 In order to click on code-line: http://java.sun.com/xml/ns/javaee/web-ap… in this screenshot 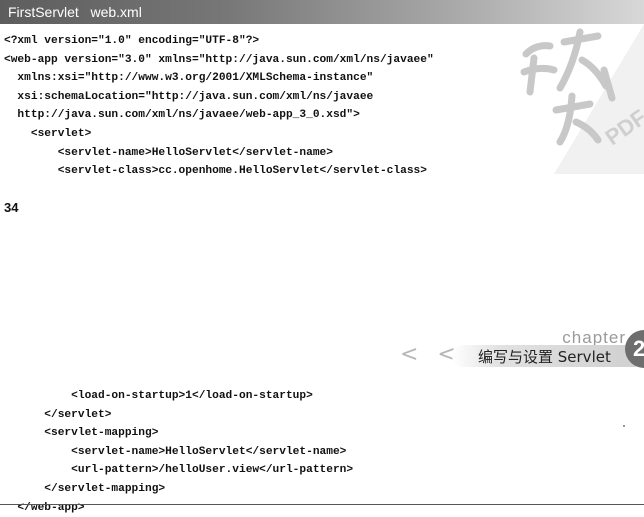, I will do `click(182, 115)`.